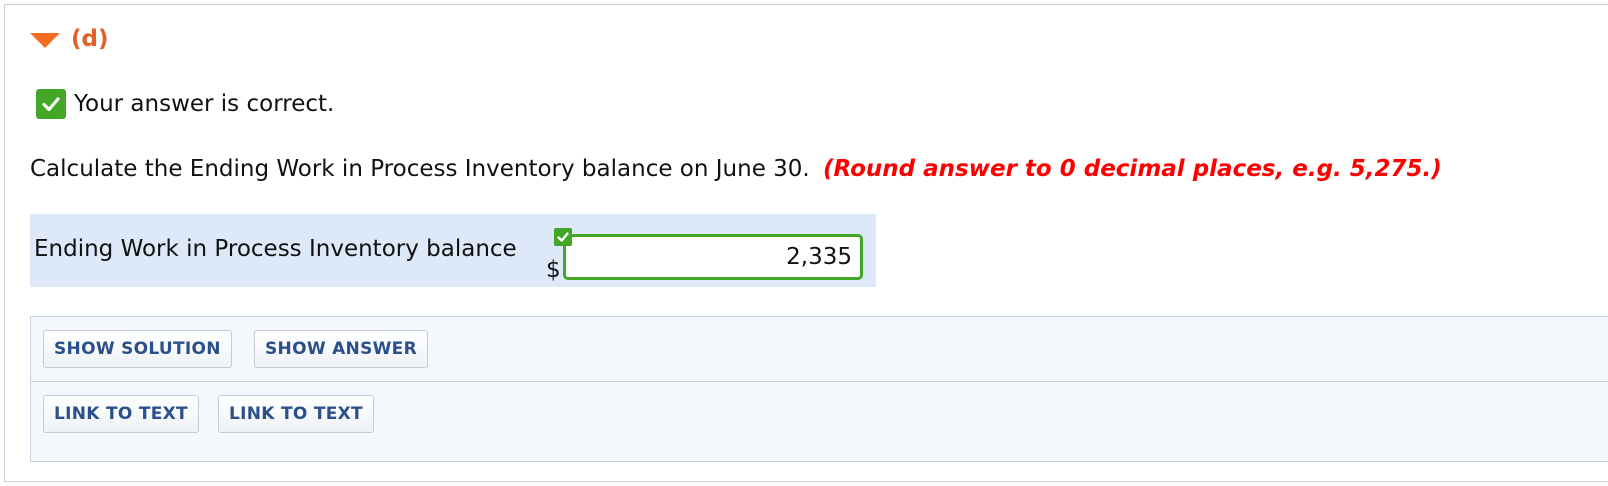  Describe the element at coordinates (51, 104) in the screenshot. I see `correct-check-icon` at that location.